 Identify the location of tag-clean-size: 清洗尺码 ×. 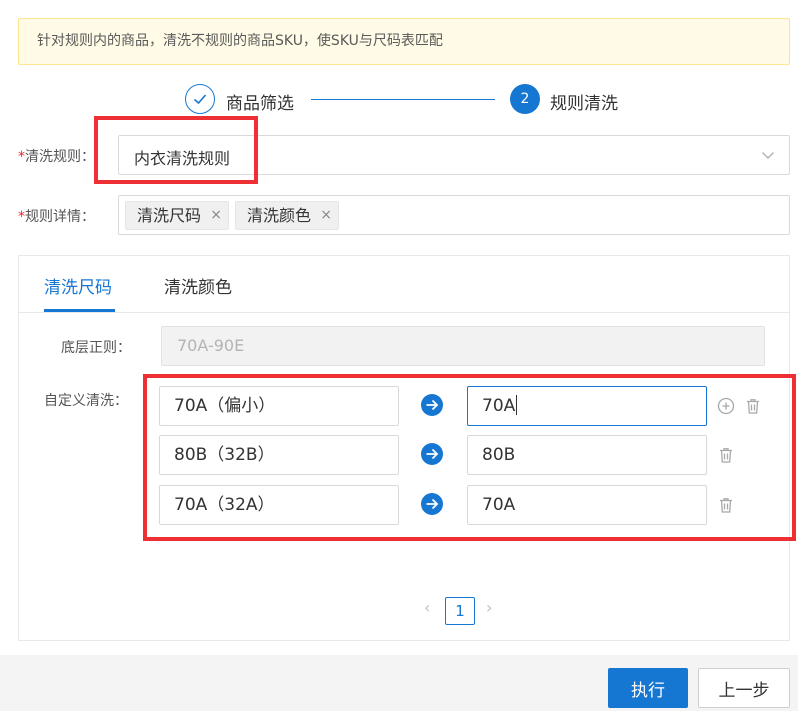
(177, 215).